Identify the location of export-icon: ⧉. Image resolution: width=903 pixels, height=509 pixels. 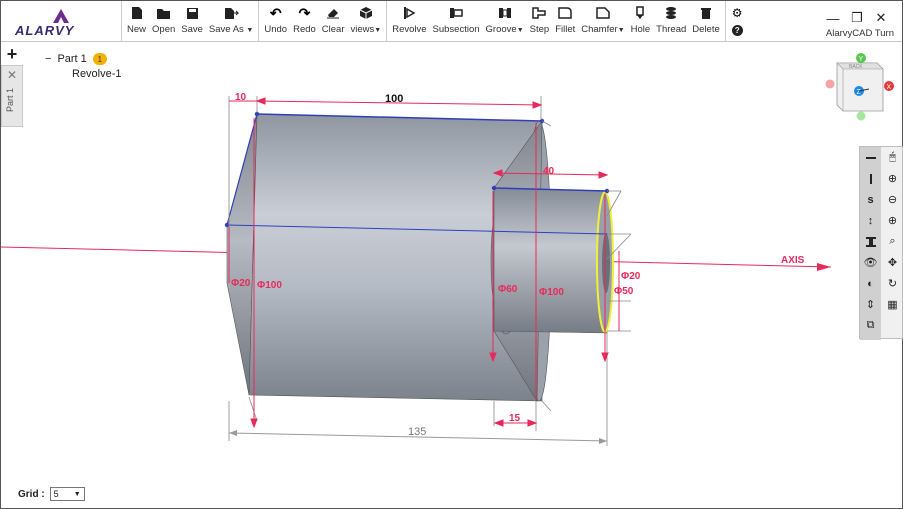
(870, 325).